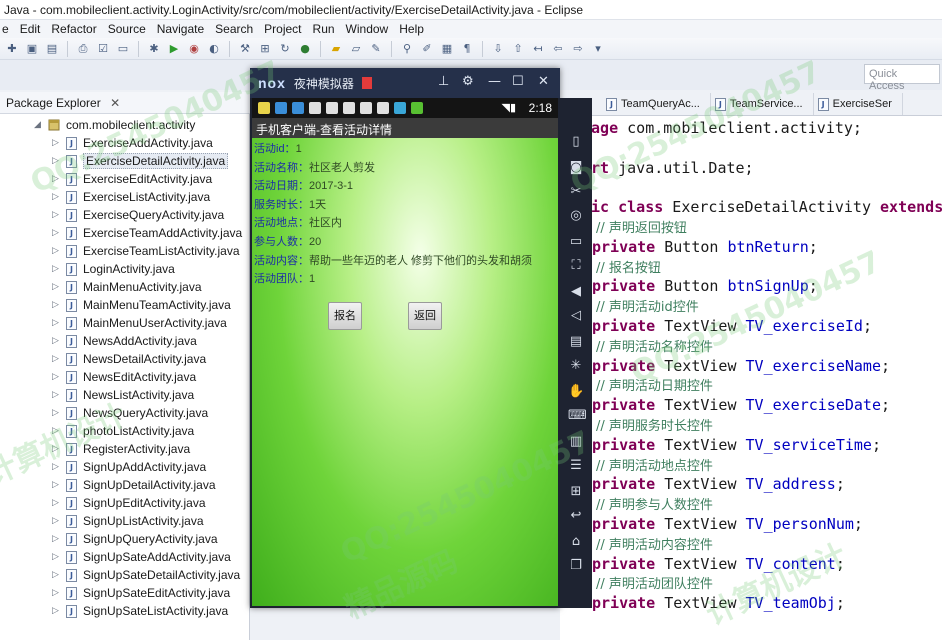 This screenshot has width=942, height=640. Describe the element at coordinates (576, 142) in the screenshot. I see `trash-icon: ▯` at that location.